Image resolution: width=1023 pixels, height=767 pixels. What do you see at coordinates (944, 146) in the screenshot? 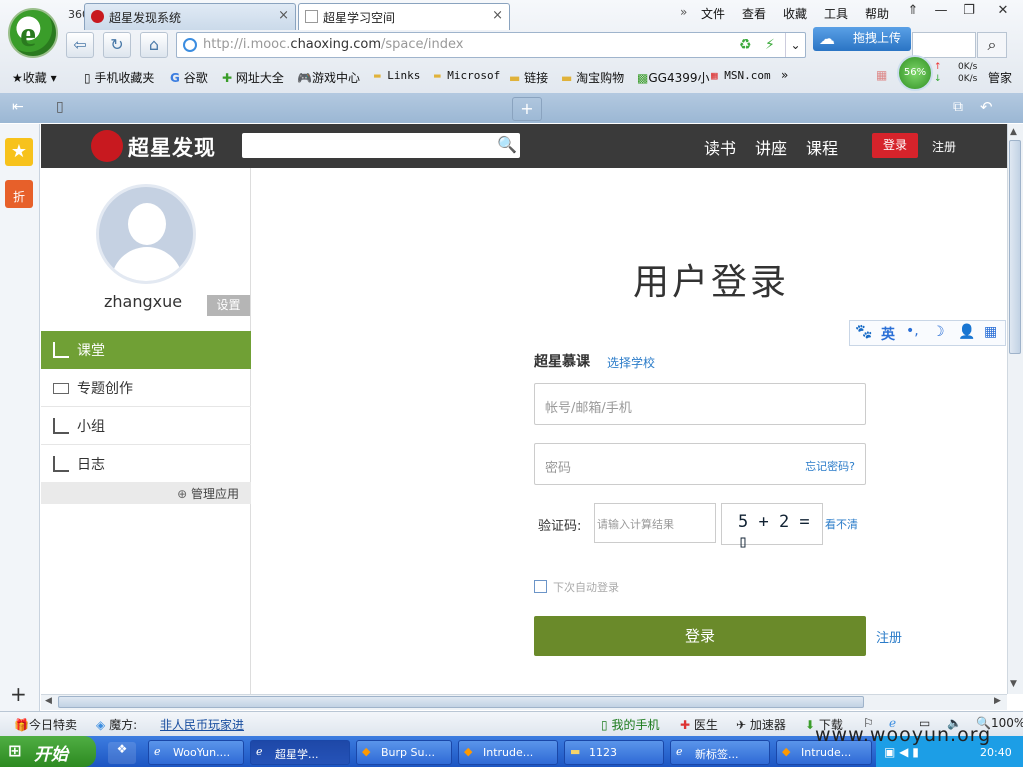
I see `header-register-link: 注册` at bounding box center [944, 146].